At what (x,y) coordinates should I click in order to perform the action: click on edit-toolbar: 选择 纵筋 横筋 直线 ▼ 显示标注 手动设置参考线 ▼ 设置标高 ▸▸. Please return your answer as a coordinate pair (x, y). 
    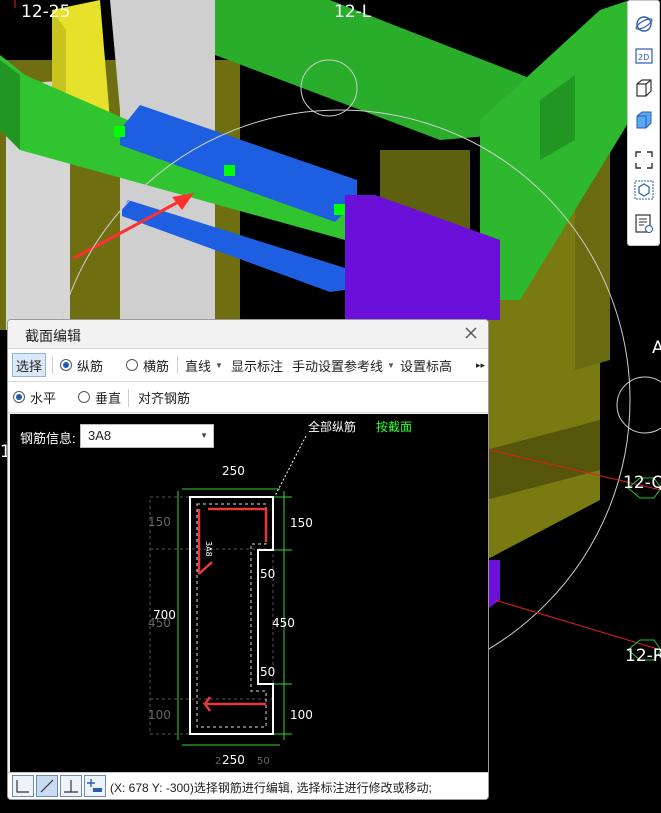
    Looking at the image, I should click on (248, 365).